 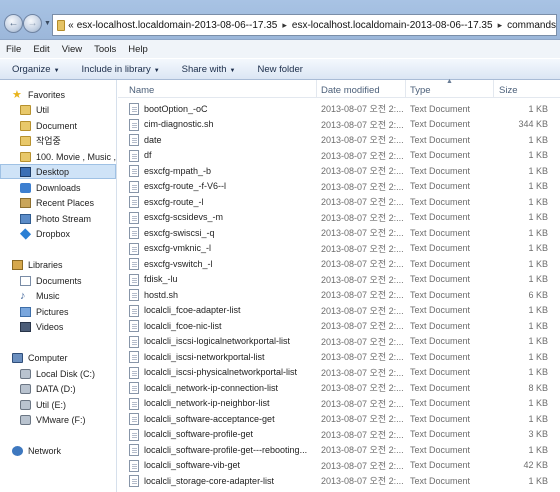 I want to click on recent-pages-dropdown: ▼, so click(x=47, y=23).